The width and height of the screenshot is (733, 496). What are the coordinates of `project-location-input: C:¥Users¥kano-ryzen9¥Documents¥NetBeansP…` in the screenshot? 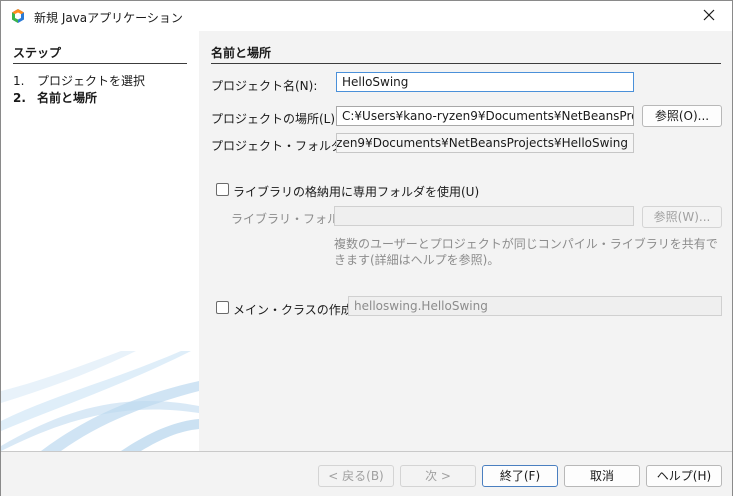 It's located at (485, 116).